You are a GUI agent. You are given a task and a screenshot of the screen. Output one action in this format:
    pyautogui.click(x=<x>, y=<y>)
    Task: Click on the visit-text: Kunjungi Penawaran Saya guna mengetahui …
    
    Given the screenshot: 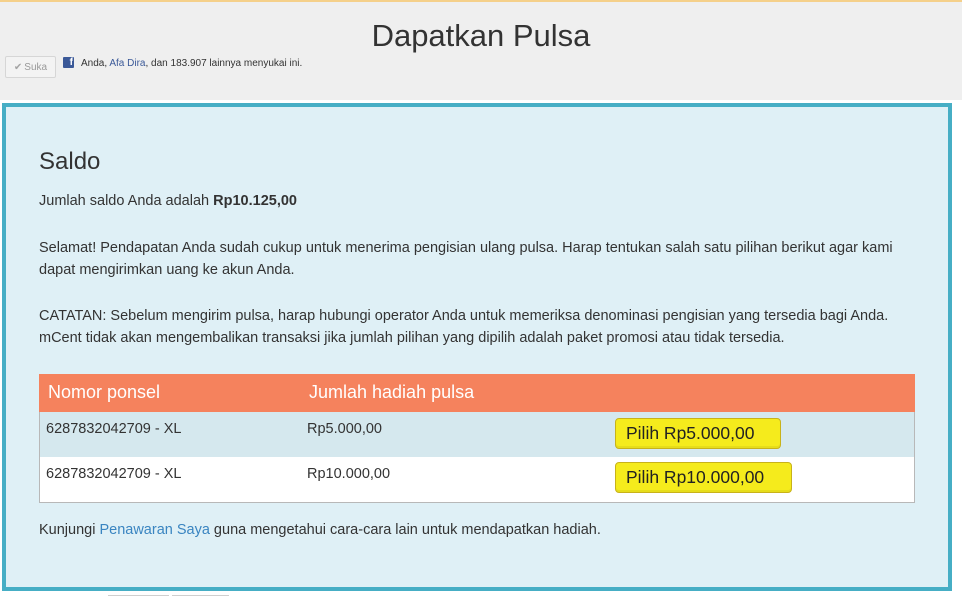 What is the action you would take?
    pyautogui.click(x=320, y=530)
    